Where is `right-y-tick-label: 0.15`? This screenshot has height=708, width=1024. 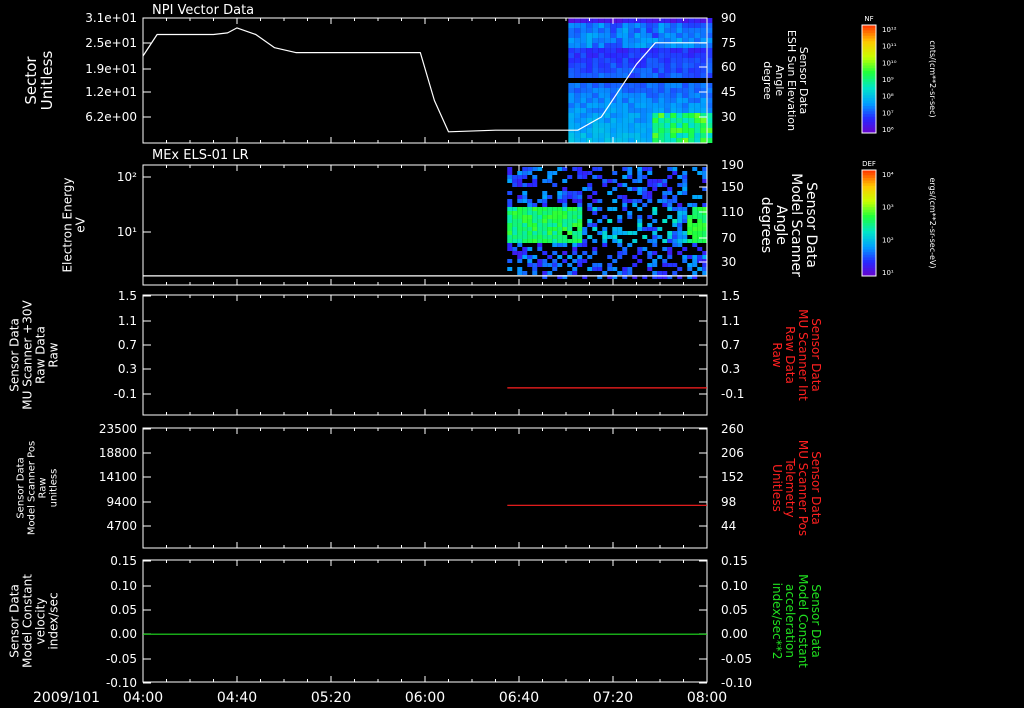
right-y-tick-label: 0.15 is located at coordinates (734, 561).